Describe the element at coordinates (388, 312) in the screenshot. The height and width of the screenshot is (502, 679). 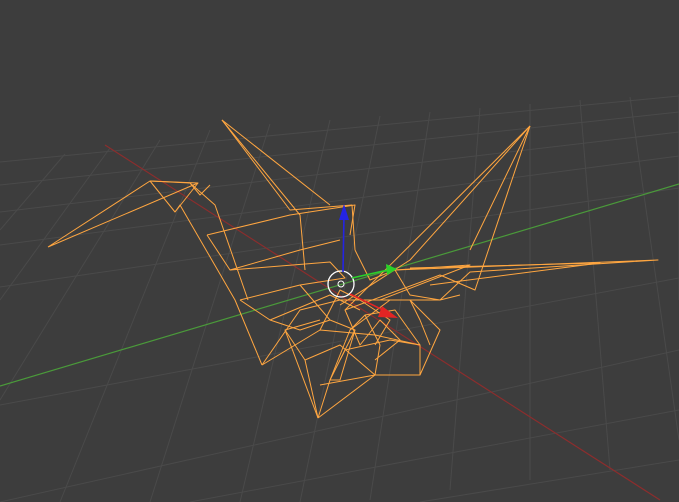
I see `gizmo-x-arrow` at that location.